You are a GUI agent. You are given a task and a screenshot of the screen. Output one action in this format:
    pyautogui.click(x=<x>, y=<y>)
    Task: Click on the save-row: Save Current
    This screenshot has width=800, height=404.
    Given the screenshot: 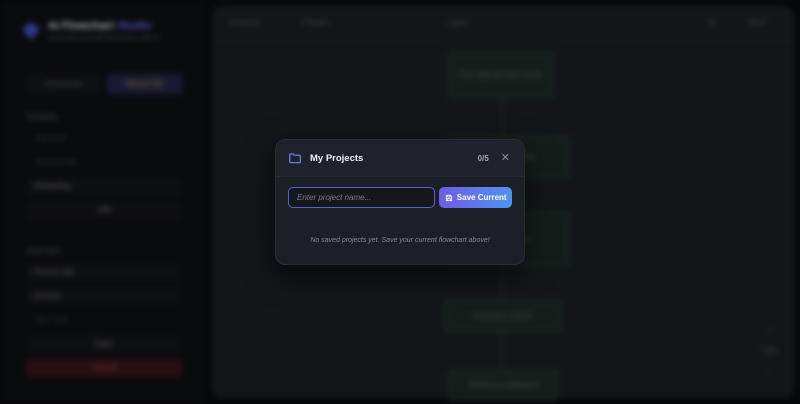 What is the action you would take?
    pyautogui.click(x=400, y=197)
    